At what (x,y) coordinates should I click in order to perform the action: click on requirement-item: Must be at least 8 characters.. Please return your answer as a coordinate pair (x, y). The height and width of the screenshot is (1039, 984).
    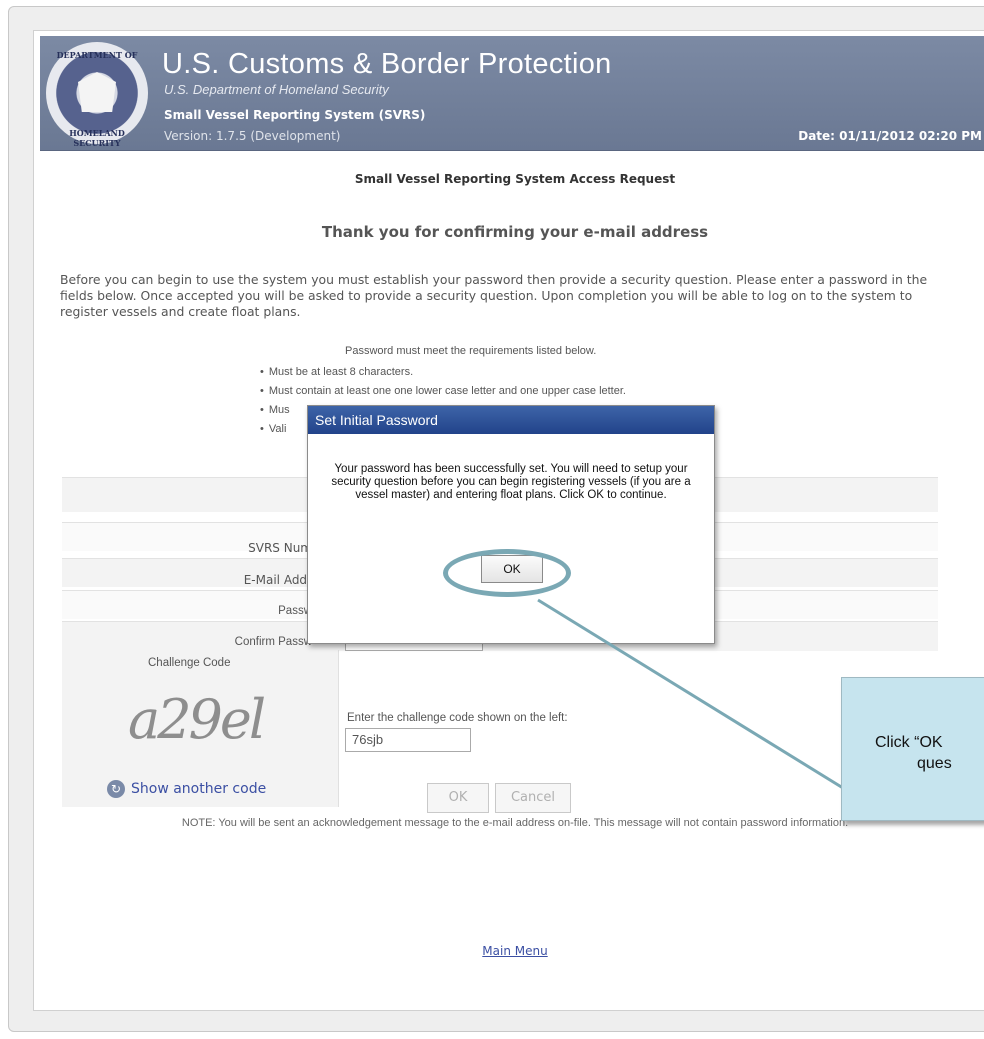
    Looking at the image, I should click on (443, 375).